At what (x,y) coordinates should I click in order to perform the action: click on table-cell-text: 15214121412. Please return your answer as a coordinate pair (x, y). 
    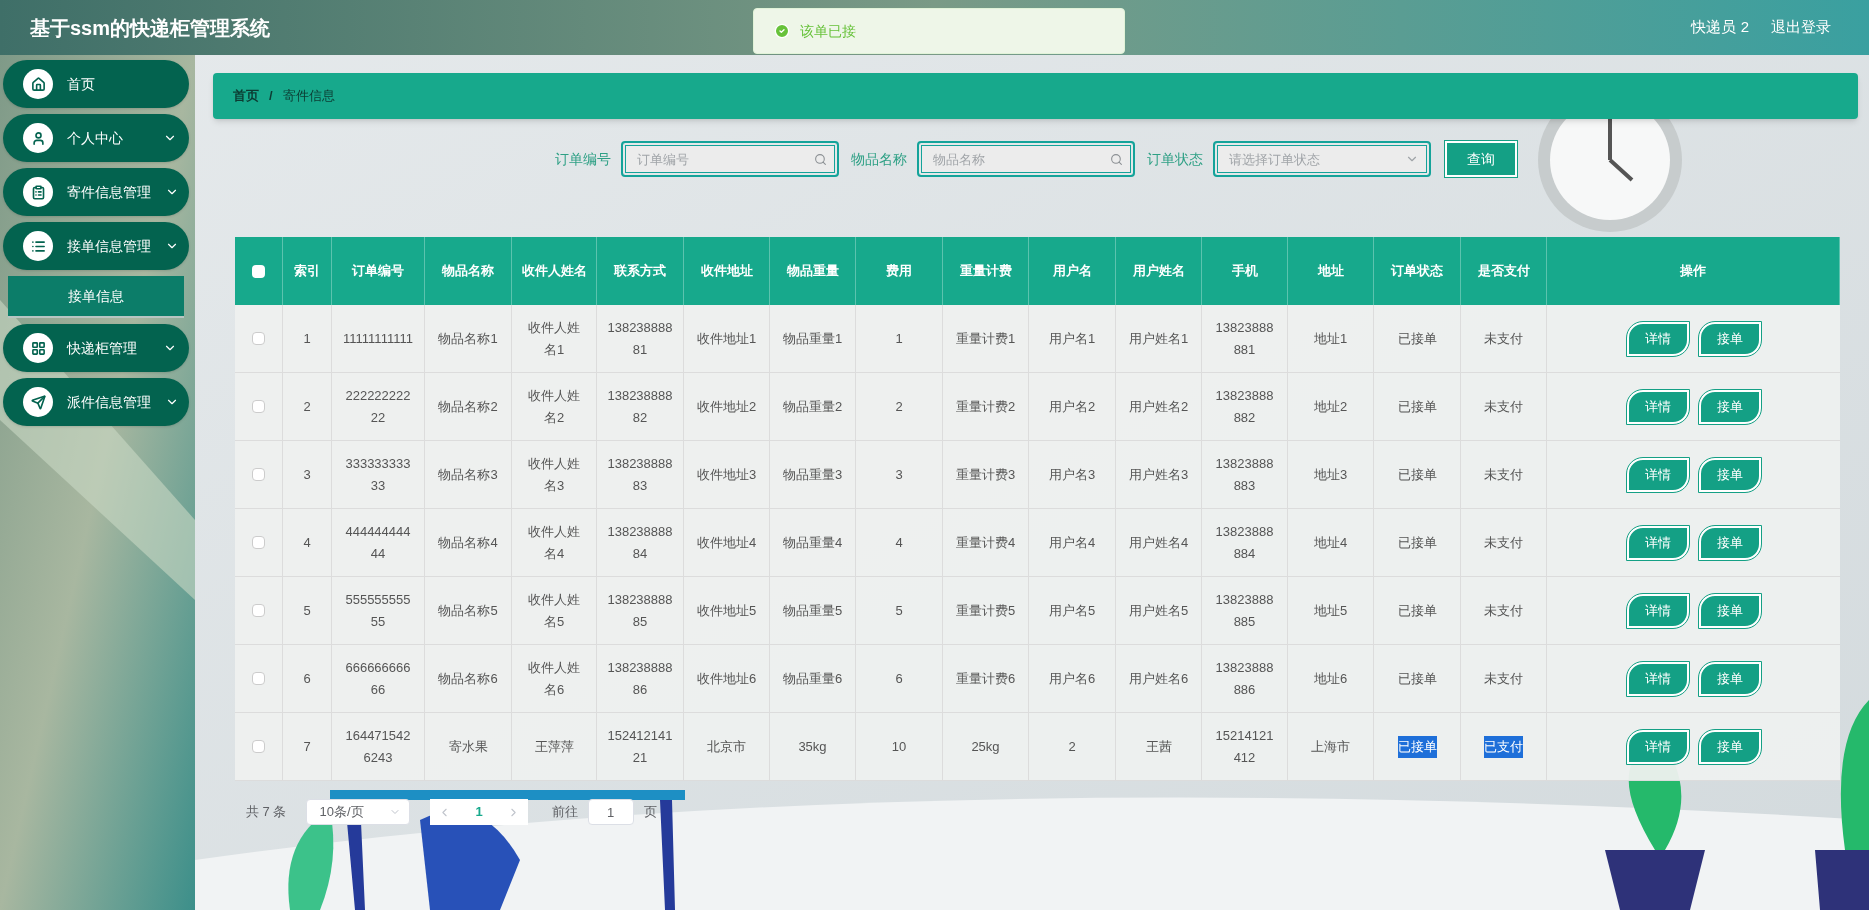
    Looking at the image, I should click on (1244, 746).